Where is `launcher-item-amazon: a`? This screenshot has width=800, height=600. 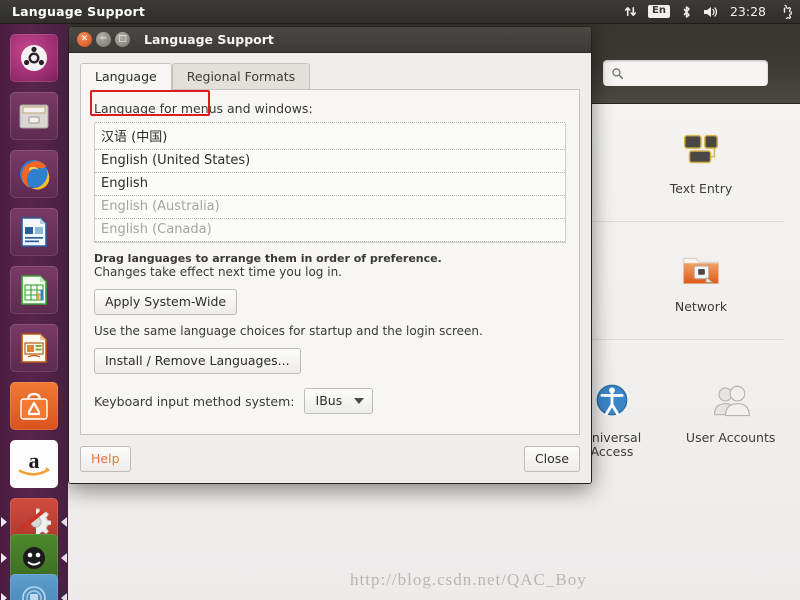
launcher-item-amazon: a is located at coordinates (34, 464).